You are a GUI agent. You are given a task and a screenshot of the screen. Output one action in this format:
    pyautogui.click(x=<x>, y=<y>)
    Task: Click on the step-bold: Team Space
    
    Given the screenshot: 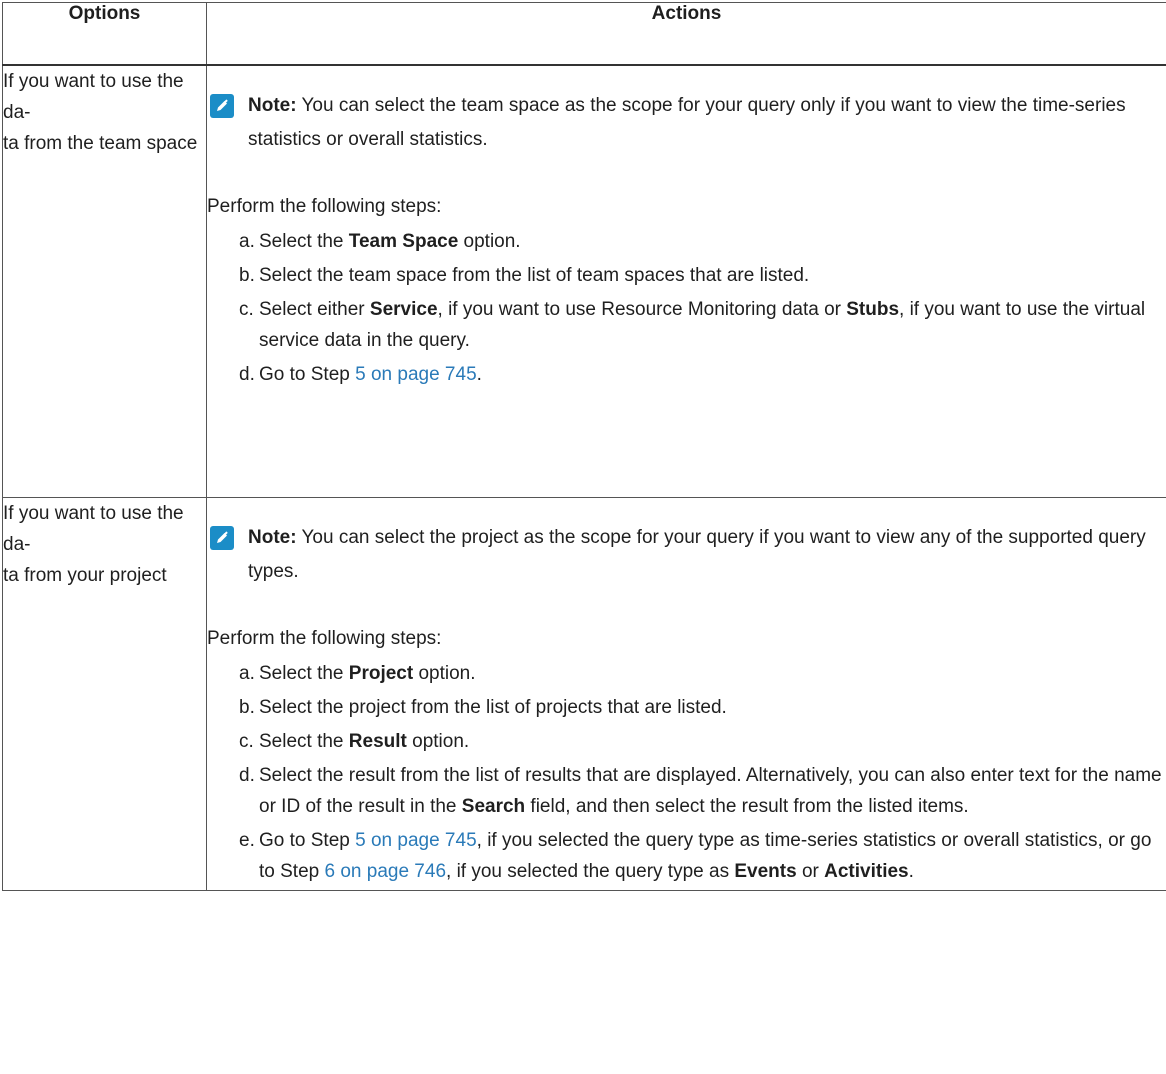 What is the action you would take?
    pyautogui.click(x=403, y=241)
    